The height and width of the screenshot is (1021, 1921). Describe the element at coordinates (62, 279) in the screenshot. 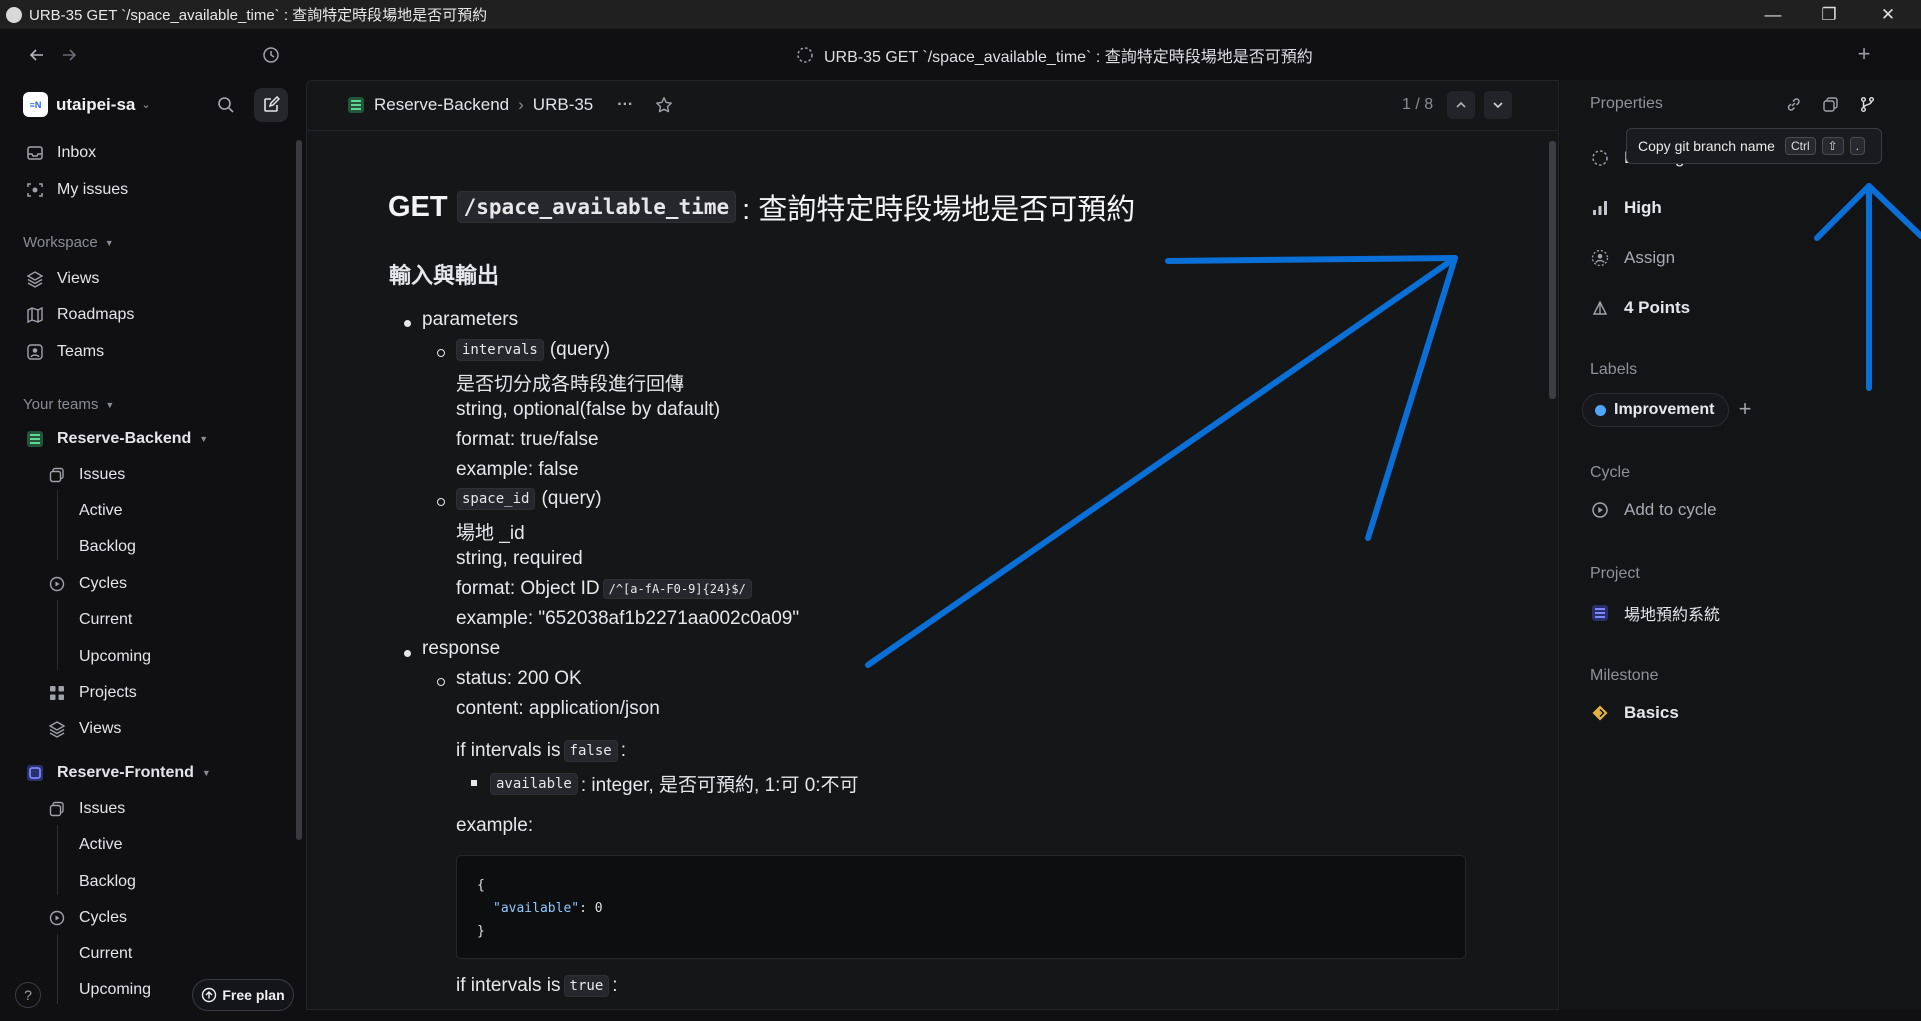

I see `sidebar-item-views: Views` at that location.